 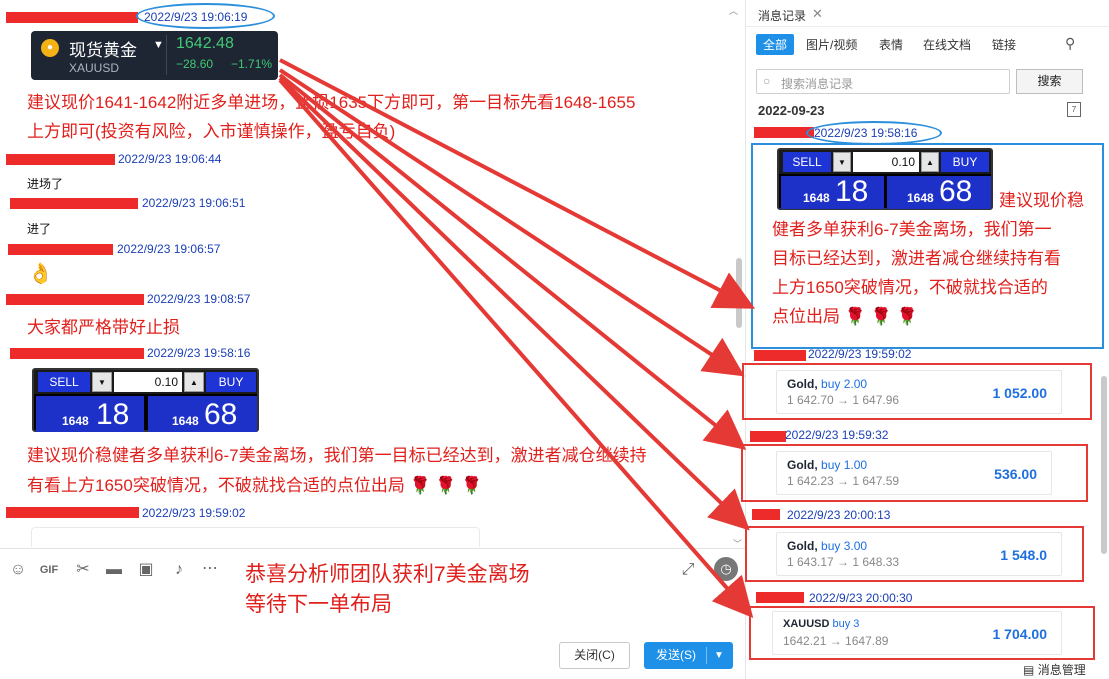 I want to click on message-timestamp: 2022/9/23 19:06:57, so click(x=169, y=249).